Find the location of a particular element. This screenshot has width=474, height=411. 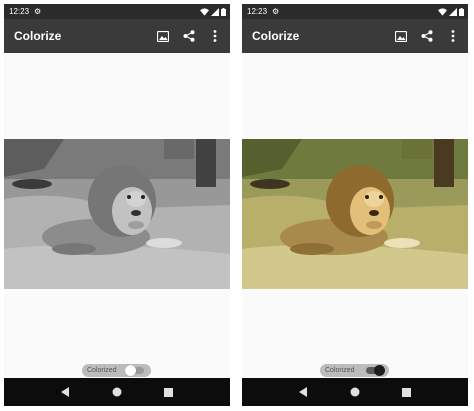

toggle-switch-on is located at coordinates (375, 370).